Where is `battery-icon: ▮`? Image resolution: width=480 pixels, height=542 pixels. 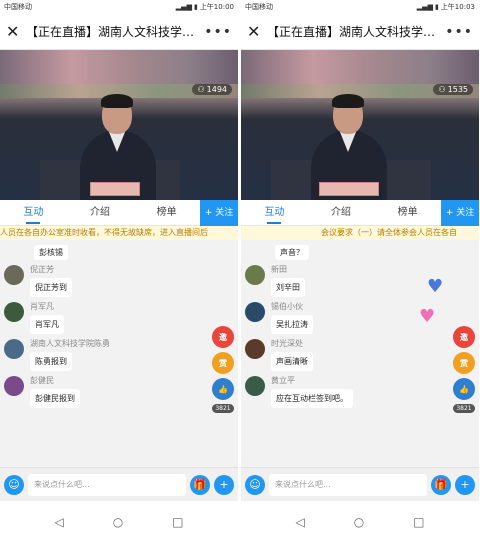 battery-icon: ▮ is located at coordinates (436, 7).